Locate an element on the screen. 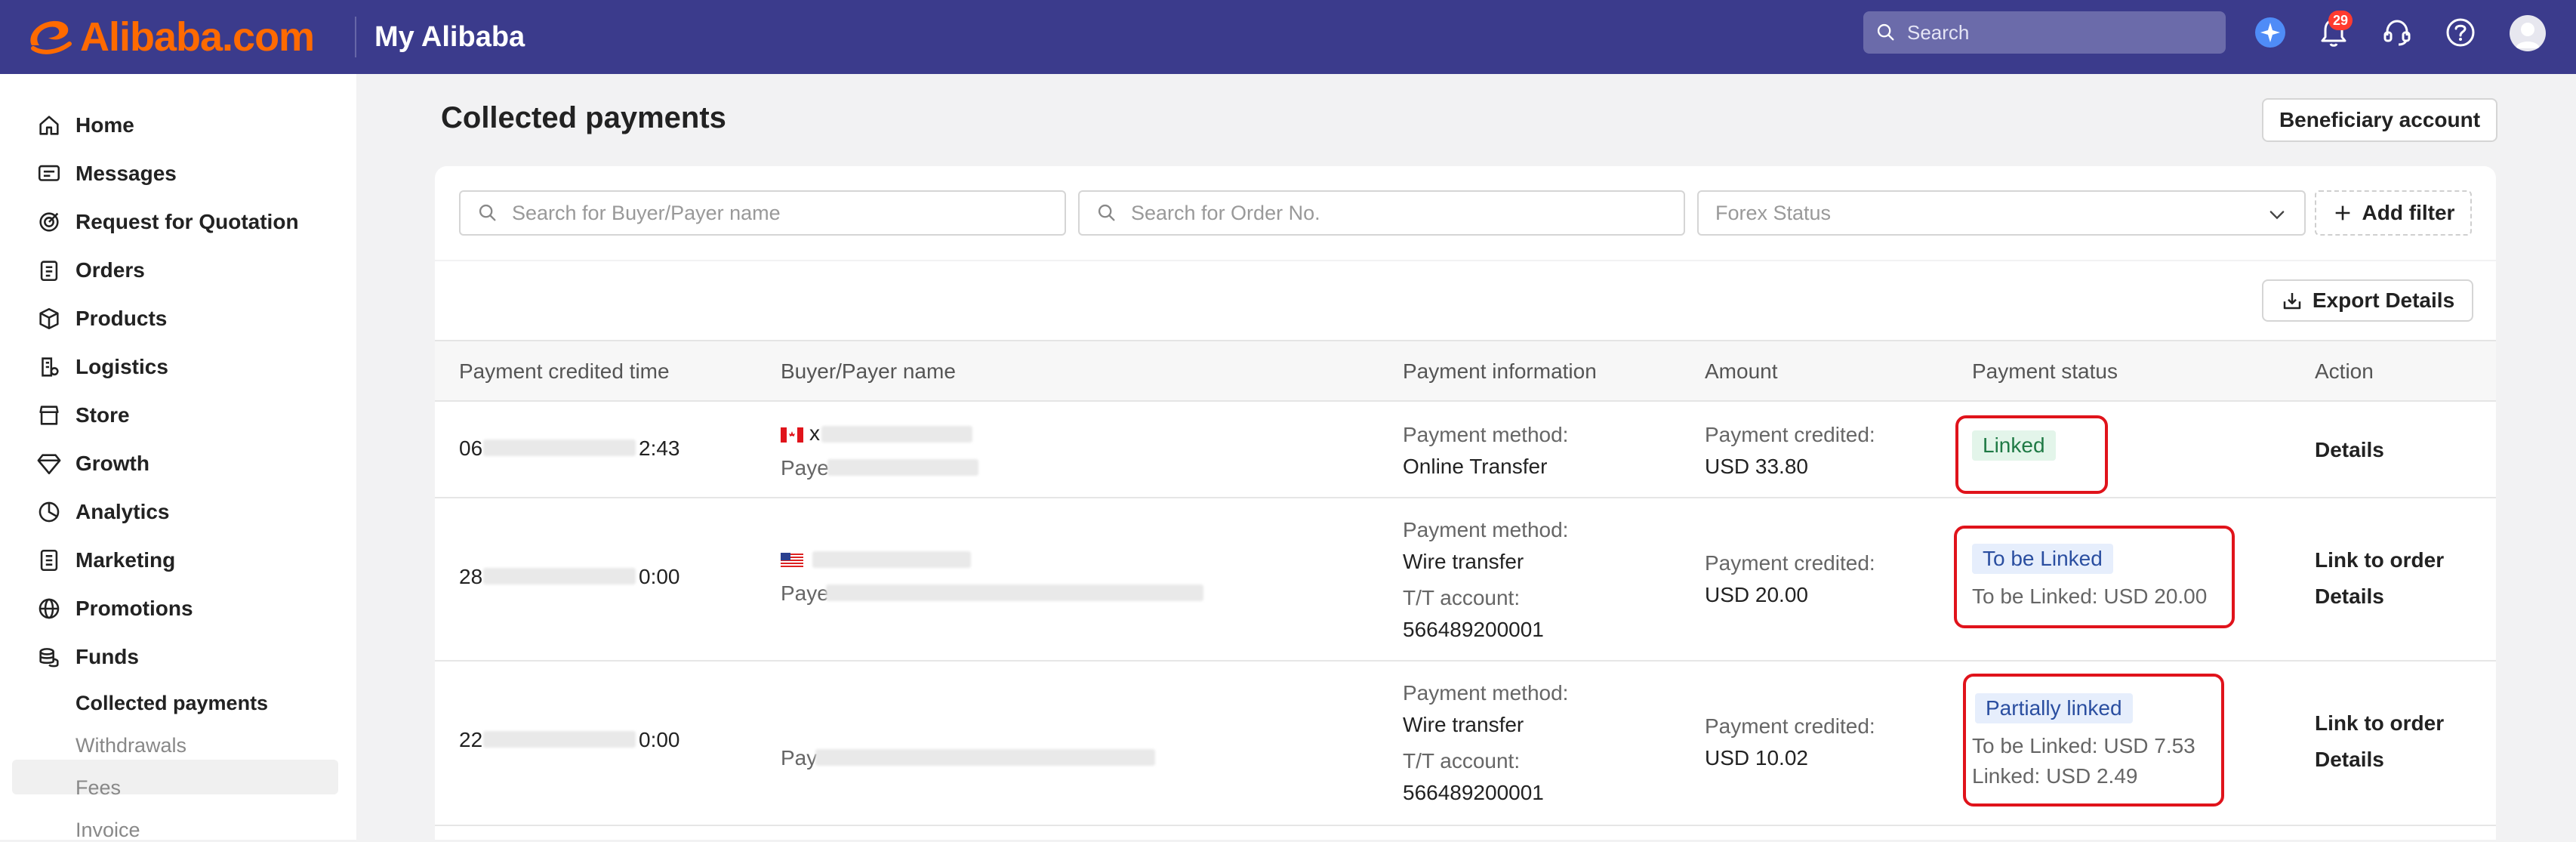 The image size is (2576, 842). top-search-box is located at coordinates (2044, 33).